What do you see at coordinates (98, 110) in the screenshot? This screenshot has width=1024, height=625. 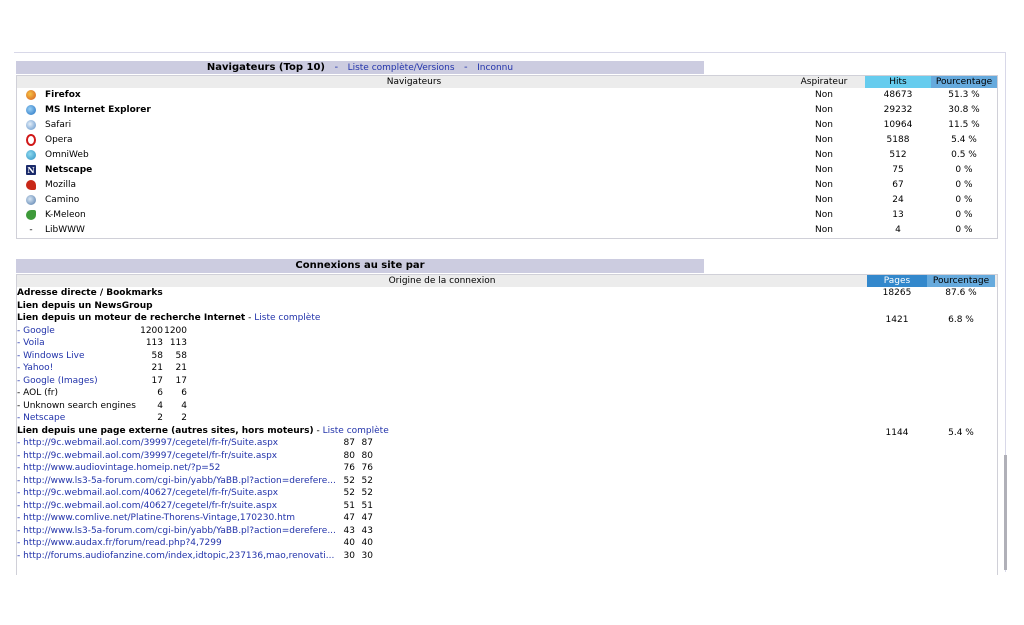 I see `browser-name: MS Internet Explorer` at bounding box center [98, 110].